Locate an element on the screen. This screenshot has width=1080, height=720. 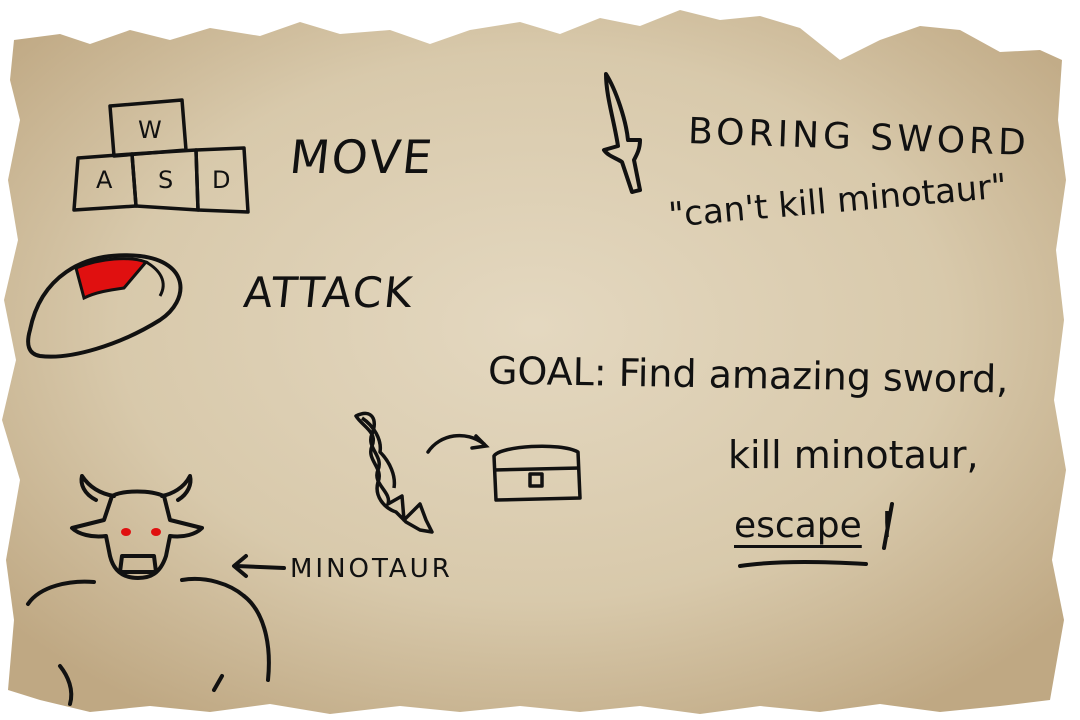
goal-line-3: escape! is located at coordinates (814, 526).